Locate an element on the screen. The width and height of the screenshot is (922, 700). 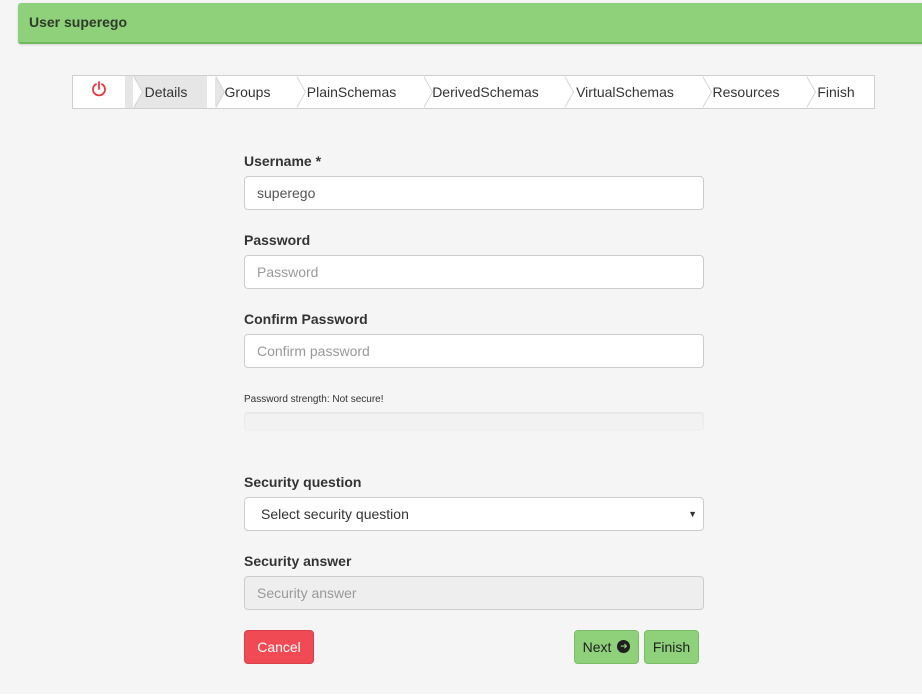
security-answer-field is located at coordinates (474, 593).